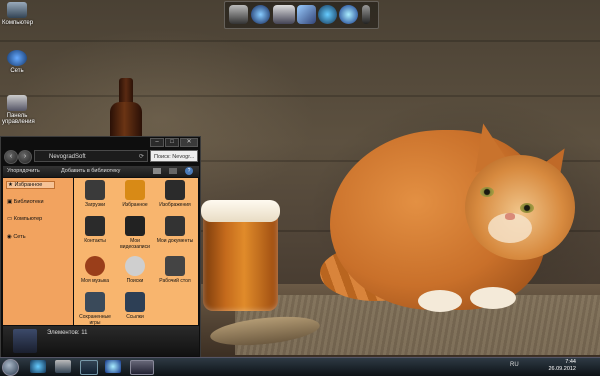  What do you see at coordinates (135, 190) in the screenshot?
I see `favorites-star-icon` at bounding box center [135, 190].